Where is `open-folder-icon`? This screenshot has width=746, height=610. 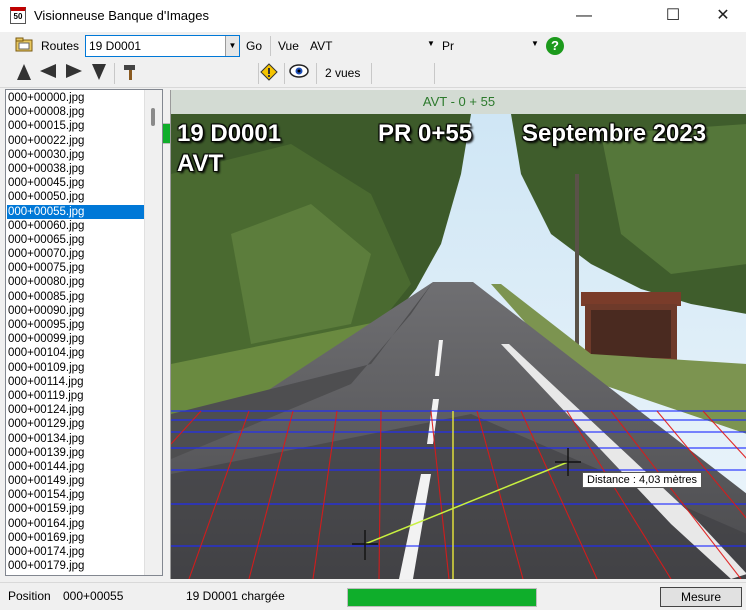 open-folder-icon is located at coordinates (24, 46).